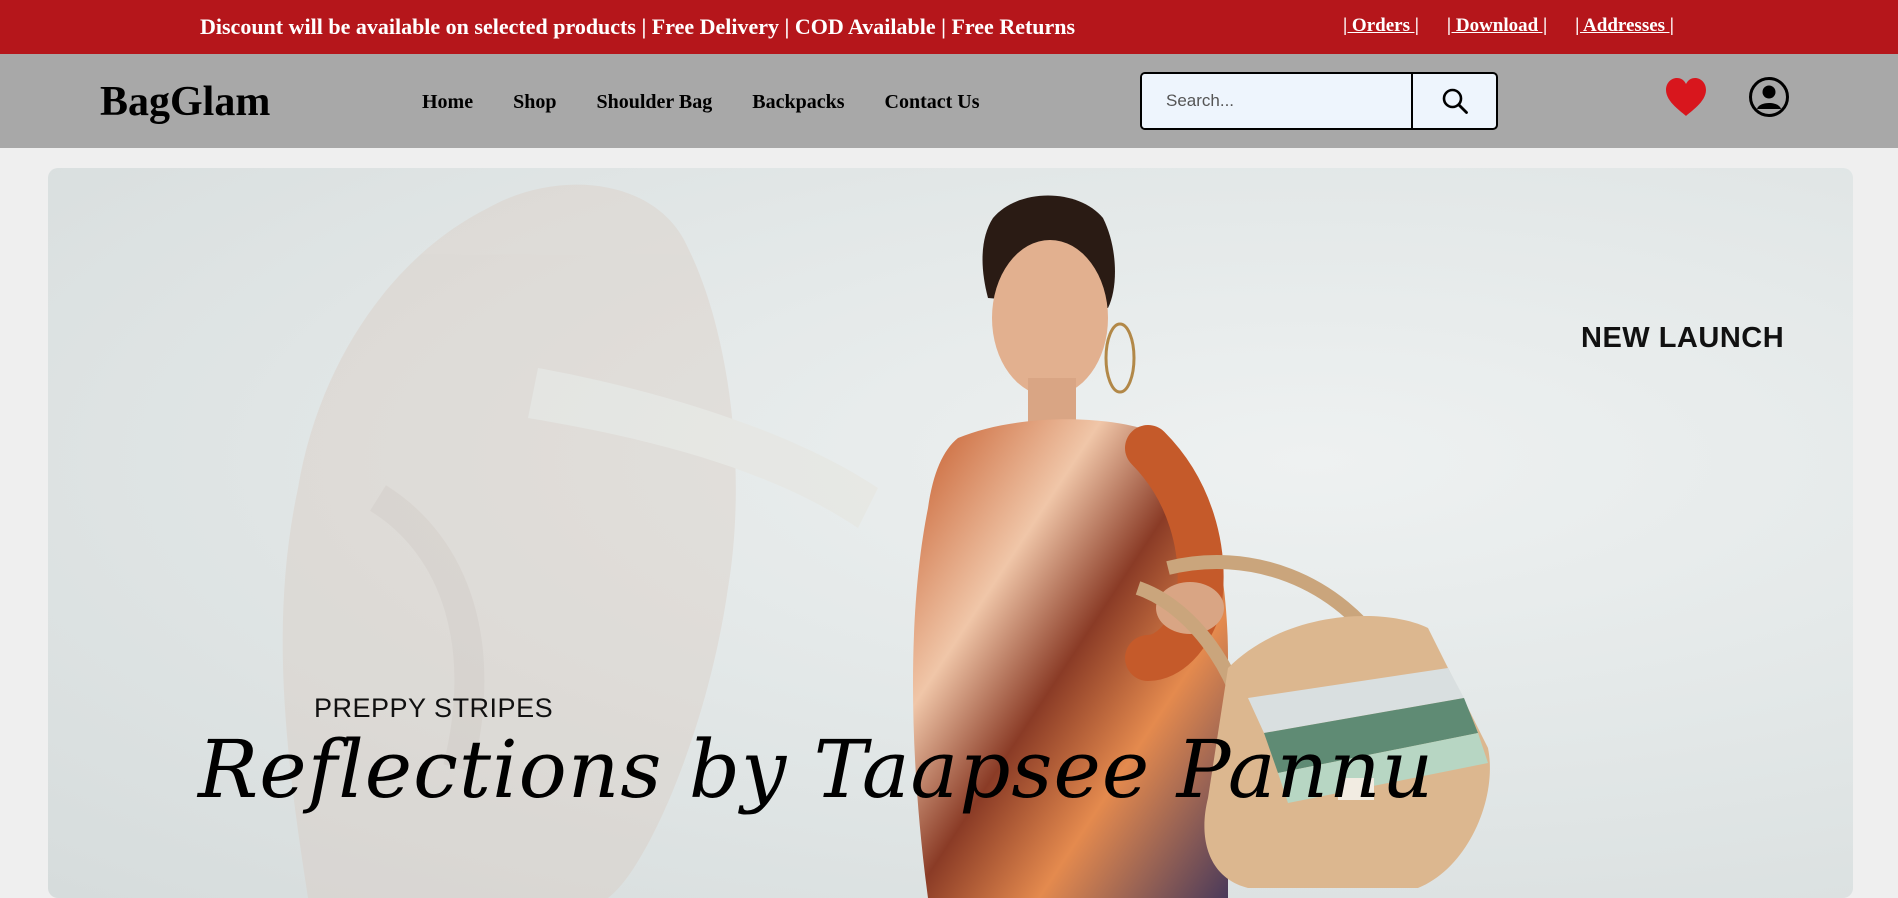 This screenshot has width=1898, height=898. Describe the element at coordinates (534, 102) in the screenshot. I see `nav-shop: Shop` at that location.